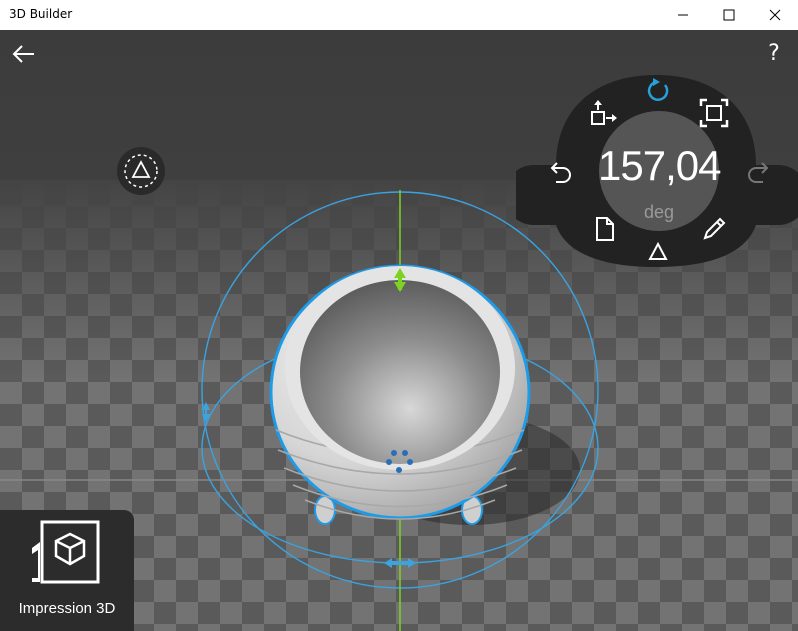 The width and height of the screenshot is (798, 631). What do you see at coordinates (774, 54) in the screenshot?
I see `help-button: ?` at bounding box center [774, 54].